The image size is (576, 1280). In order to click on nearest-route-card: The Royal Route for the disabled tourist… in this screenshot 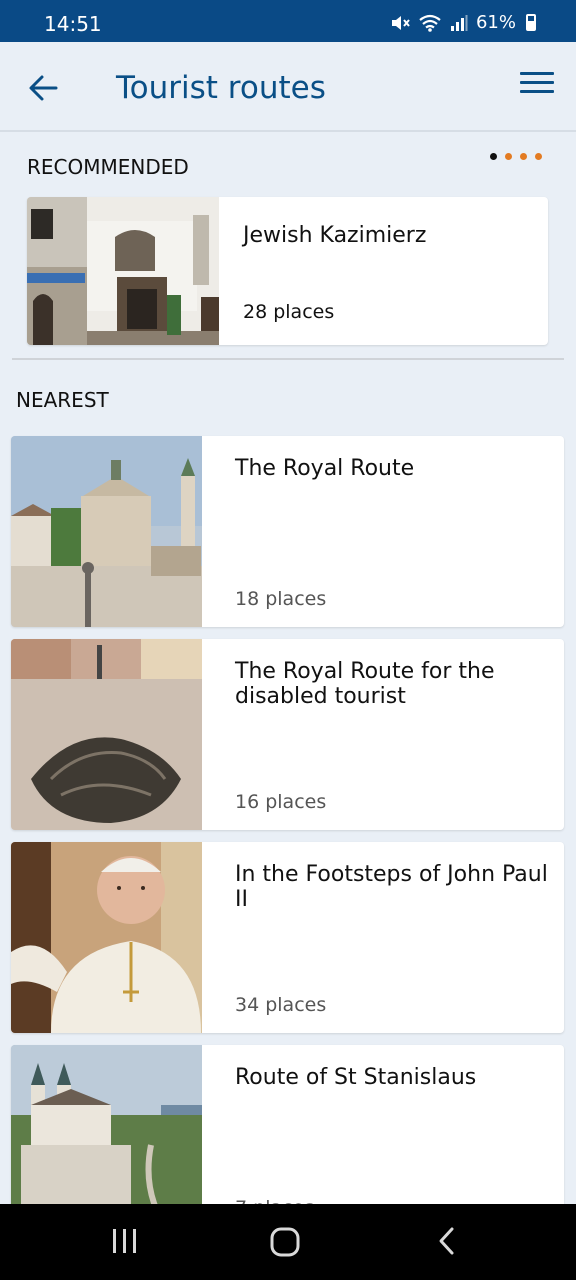, I will do `click(287, 734)`.